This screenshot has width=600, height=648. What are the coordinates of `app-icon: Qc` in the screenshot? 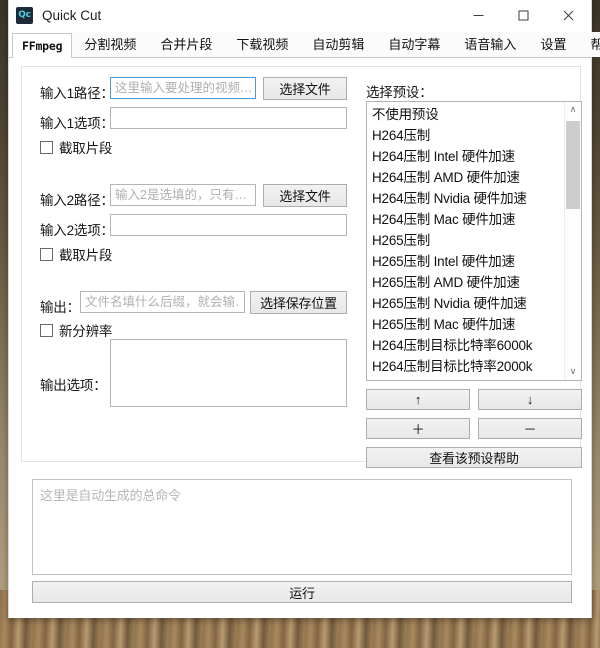 It's located at (24, 15).